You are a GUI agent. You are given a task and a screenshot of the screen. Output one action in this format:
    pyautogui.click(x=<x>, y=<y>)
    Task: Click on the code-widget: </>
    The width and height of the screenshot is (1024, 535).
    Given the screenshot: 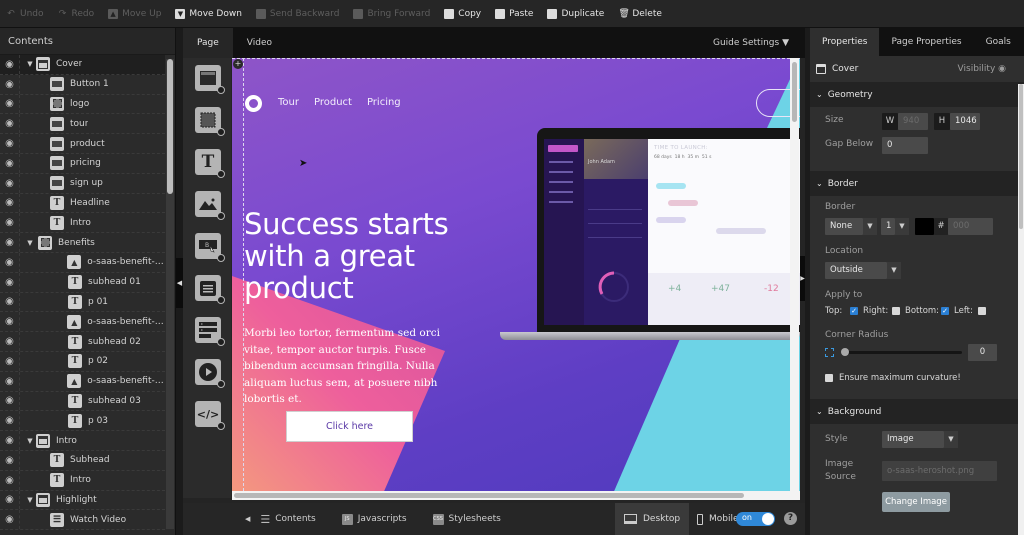 What is the action you would take?
    pyautogui.click(x=210, y=415)
    